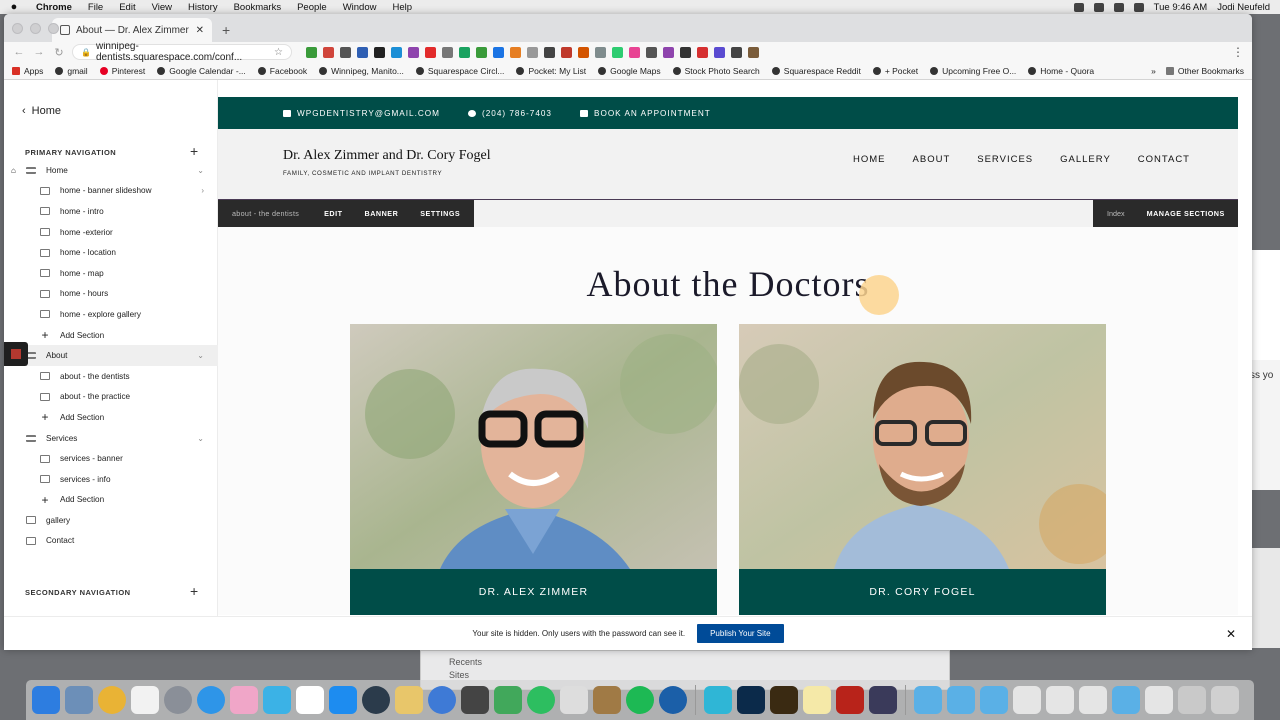 This screenshot has width=1280, height=720. Describe the element at coordinates (111, 376) in the screenshot. I see `sidebar-item-about-the-dentists: about - the dentists` at that location.